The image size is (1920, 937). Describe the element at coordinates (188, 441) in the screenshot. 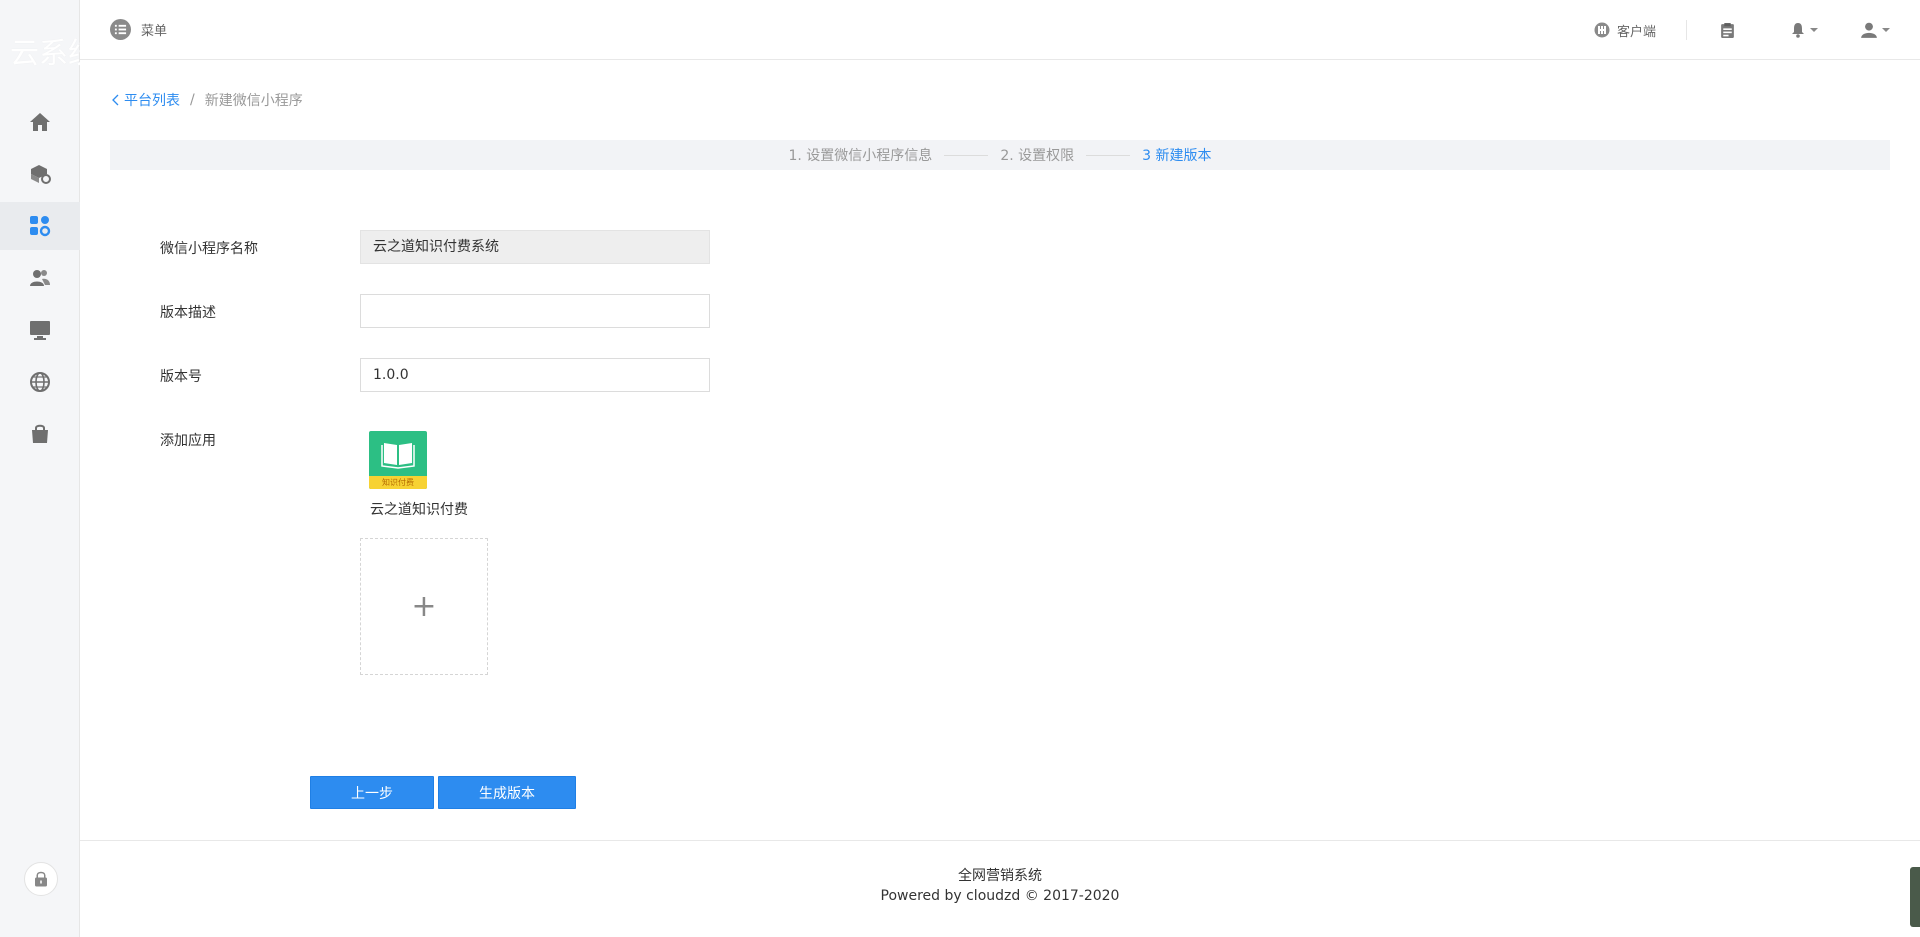

I see `add-apps-label: 添加应用` at that location.